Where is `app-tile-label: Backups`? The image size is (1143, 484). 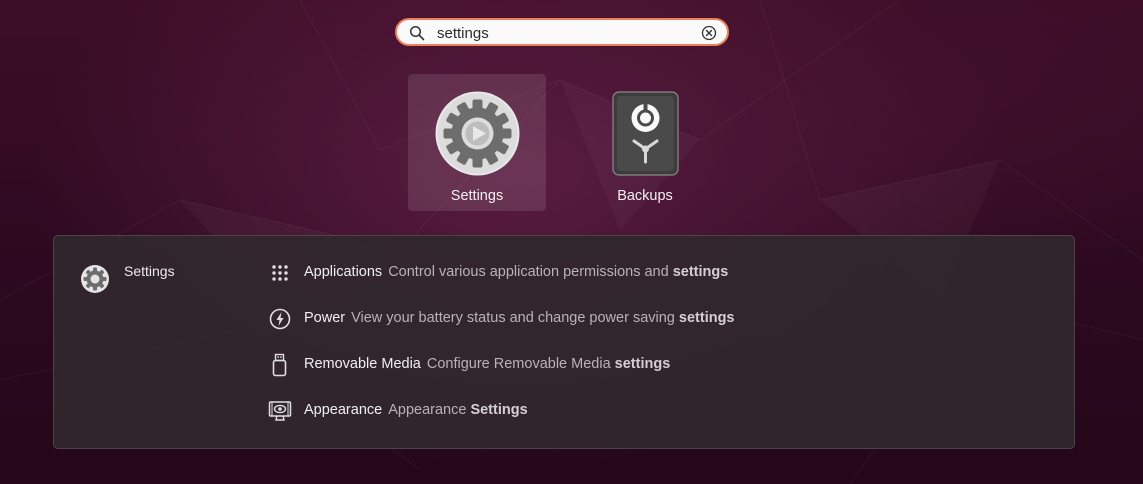
app-tile-label: Backups is located at coordinates (645, 196).